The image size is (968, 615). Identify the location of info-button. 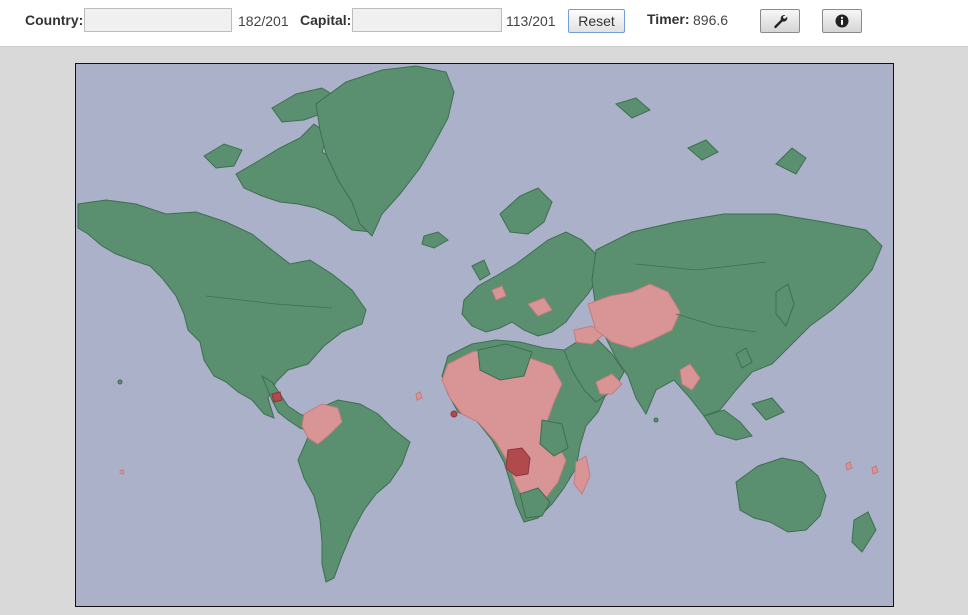
(842, 21).